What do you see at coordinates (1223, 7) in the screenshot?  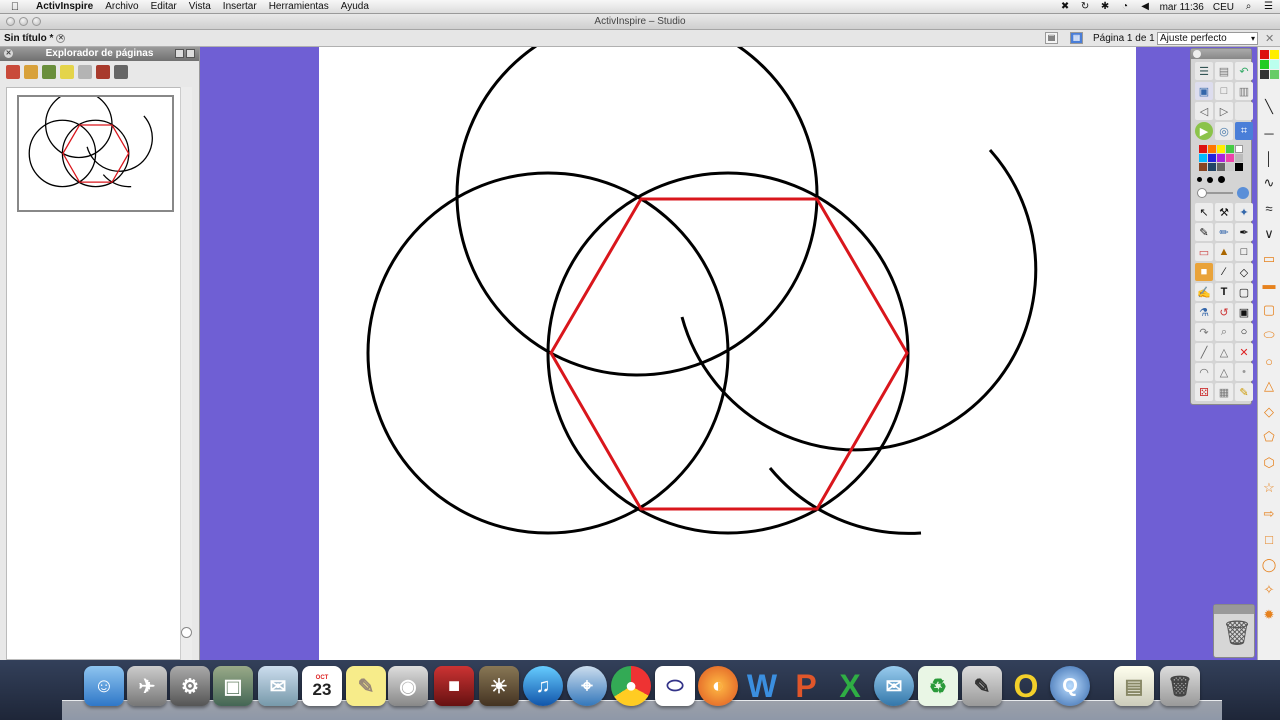 I see `menubar-user: CEU` at bounding box center [1223, 7].